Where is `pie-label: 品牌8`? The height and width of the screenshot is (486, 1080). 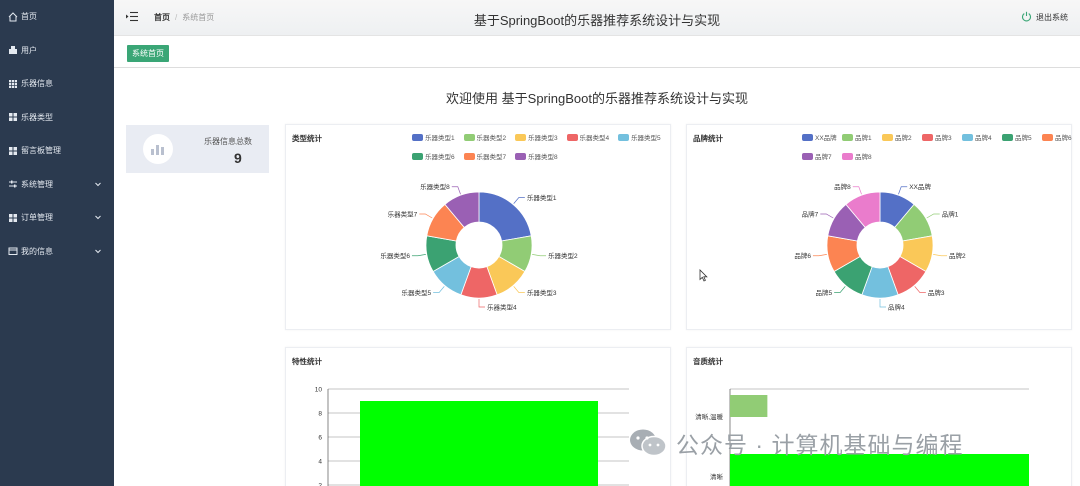 pie-label: 品牌8 is located at coordinates (842, 186).